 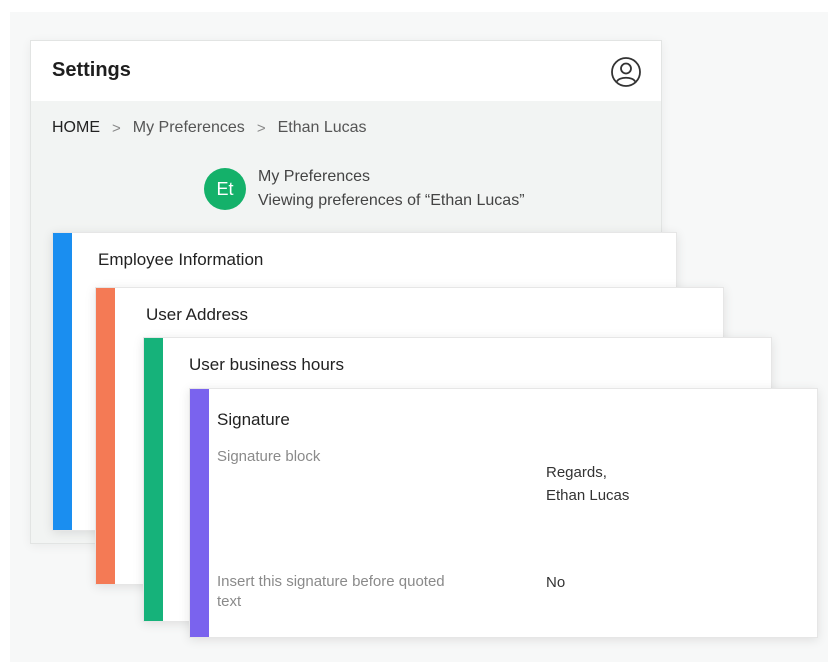 I want to click on breadcrumb-my-preferences: My Preferences, so click(x=189, y=128).